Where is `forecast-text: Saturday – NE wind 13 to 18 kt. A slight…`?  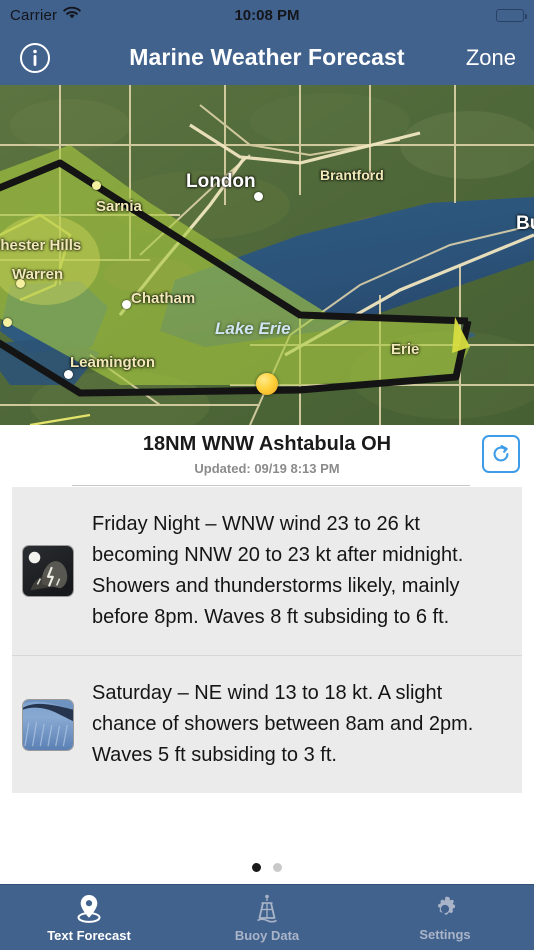 forecast-text: Saturday – NE wind 13 to 18 kt. A slight… is located at coordinates (283, 724).